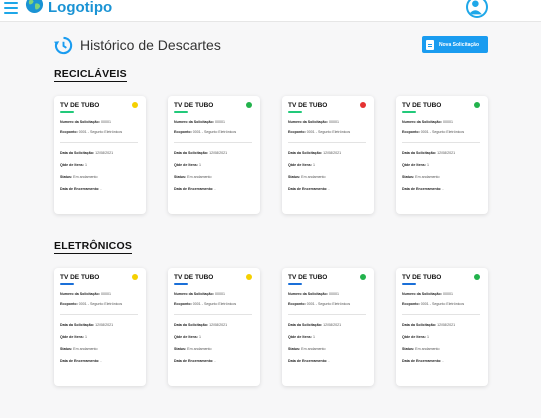 The image size is (541, 418). I want to click on top-bar: Logotipo, so click(270, 11).